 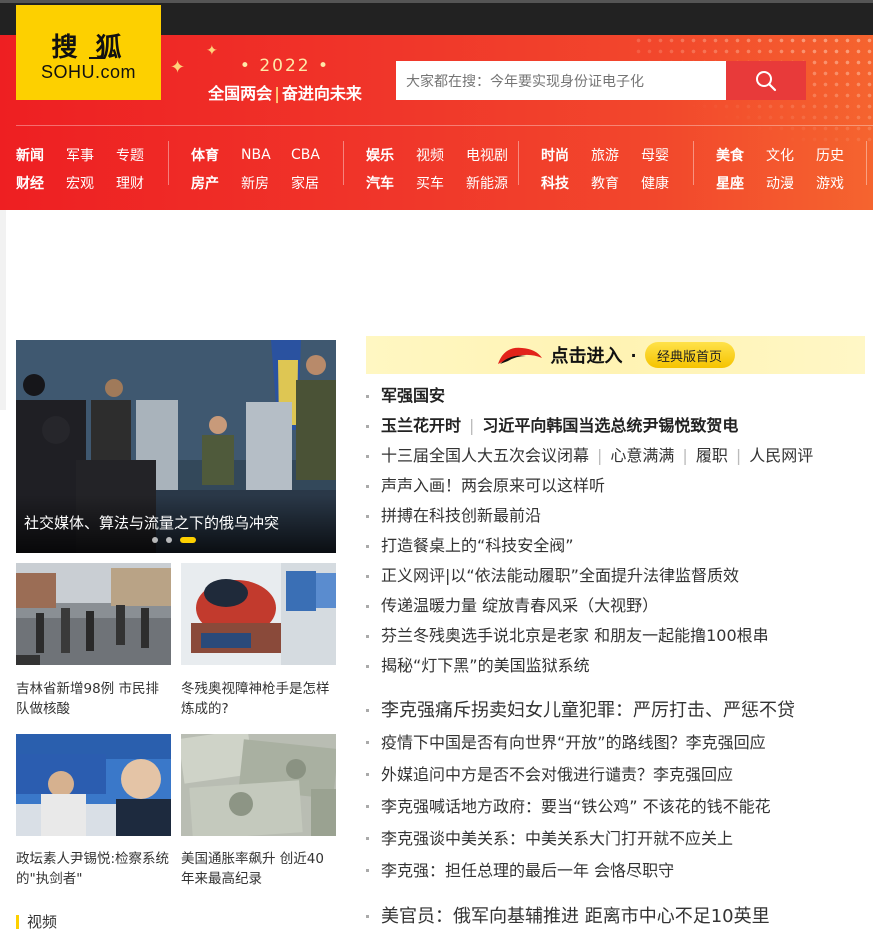 What do you see at coordinates (766, 80) in the screenshot?
I see `search-button` at bounding box center [766, 80].